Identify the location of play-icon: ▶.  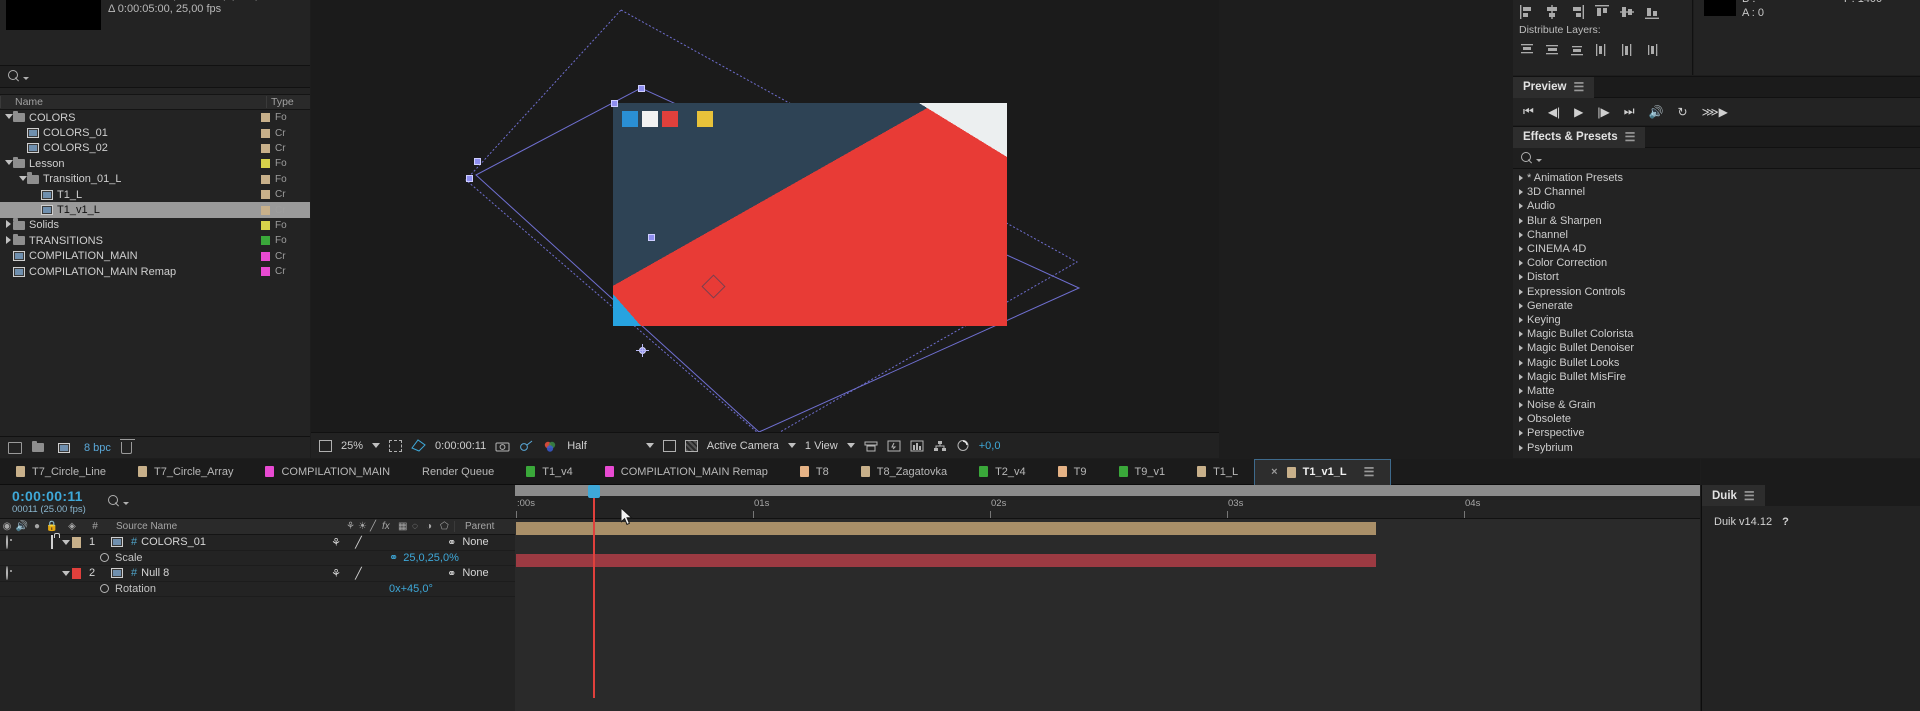
(1578, 112).